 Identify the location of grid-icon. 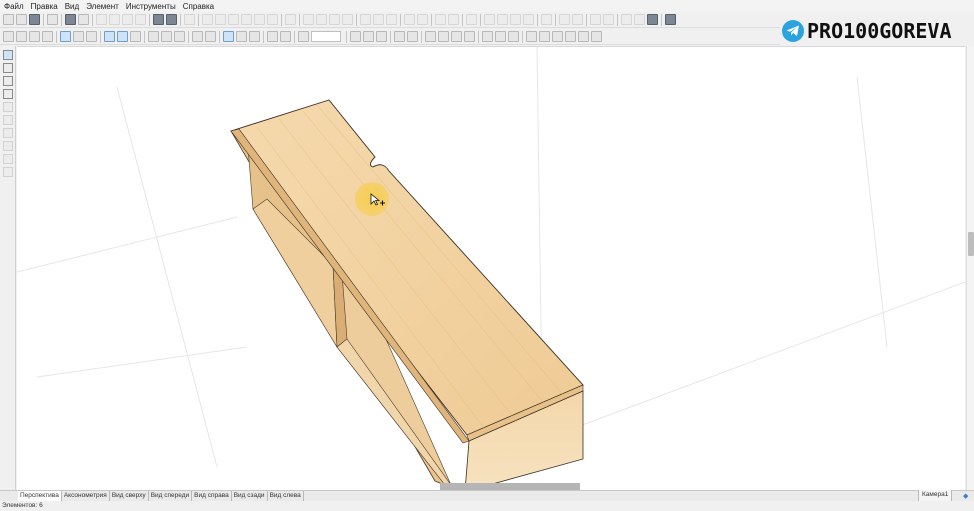
(471, 19).